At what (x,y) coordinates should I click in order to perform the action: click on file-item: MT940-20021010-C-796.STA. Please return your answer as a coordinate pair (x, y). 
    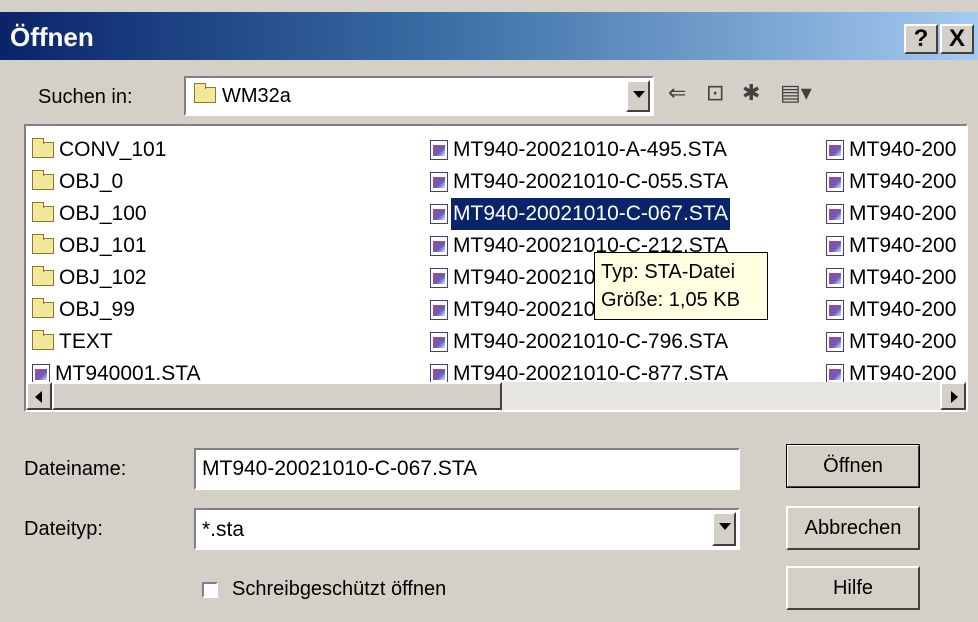
    Looking at the image, I should click on (580, 342).